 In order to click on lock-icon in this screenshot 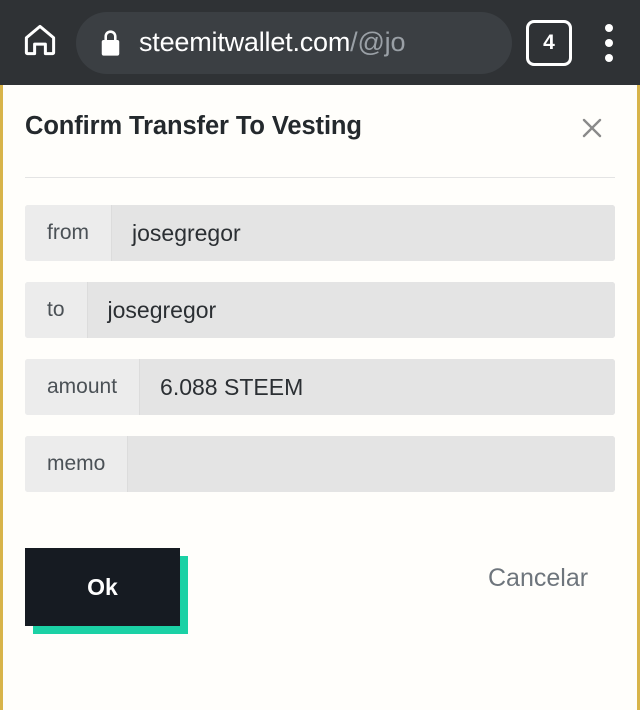, I will do `click(110, 43)`.